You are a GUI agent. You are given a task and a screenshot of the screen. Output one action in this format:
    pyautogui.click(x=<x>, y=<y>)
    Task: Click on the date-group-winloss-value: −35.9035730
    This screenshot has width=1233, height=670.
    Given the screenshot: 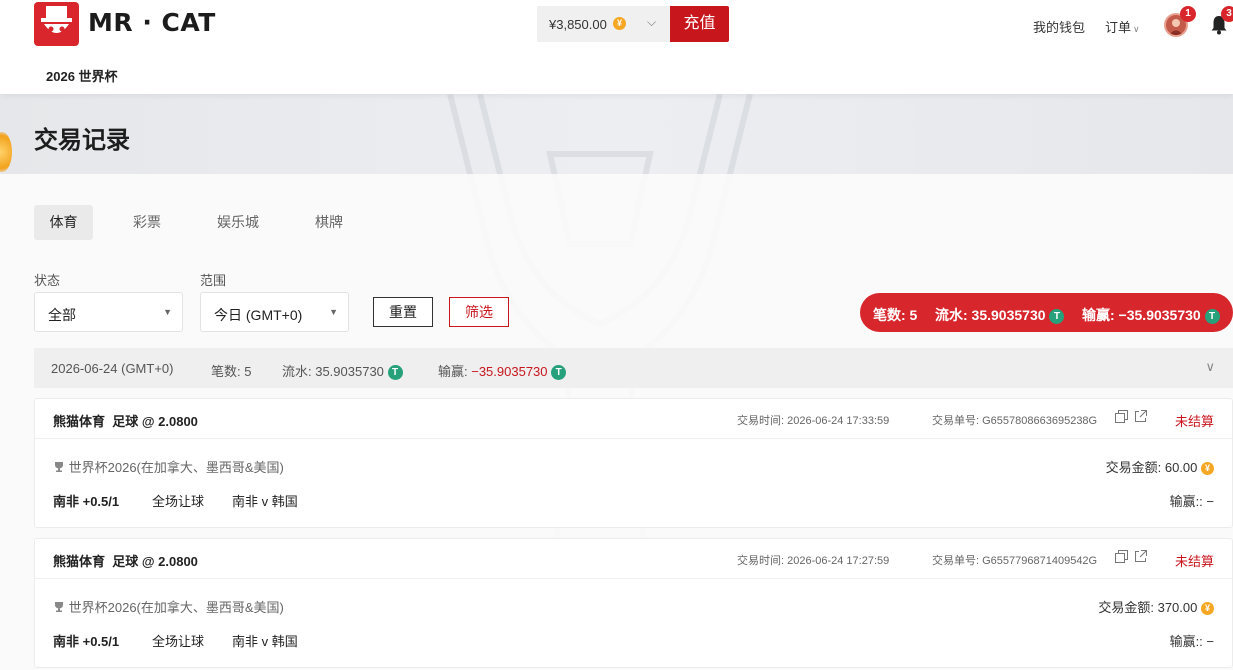 What is the action you would take?
    pyautogui.click(x=509, y=371)
    